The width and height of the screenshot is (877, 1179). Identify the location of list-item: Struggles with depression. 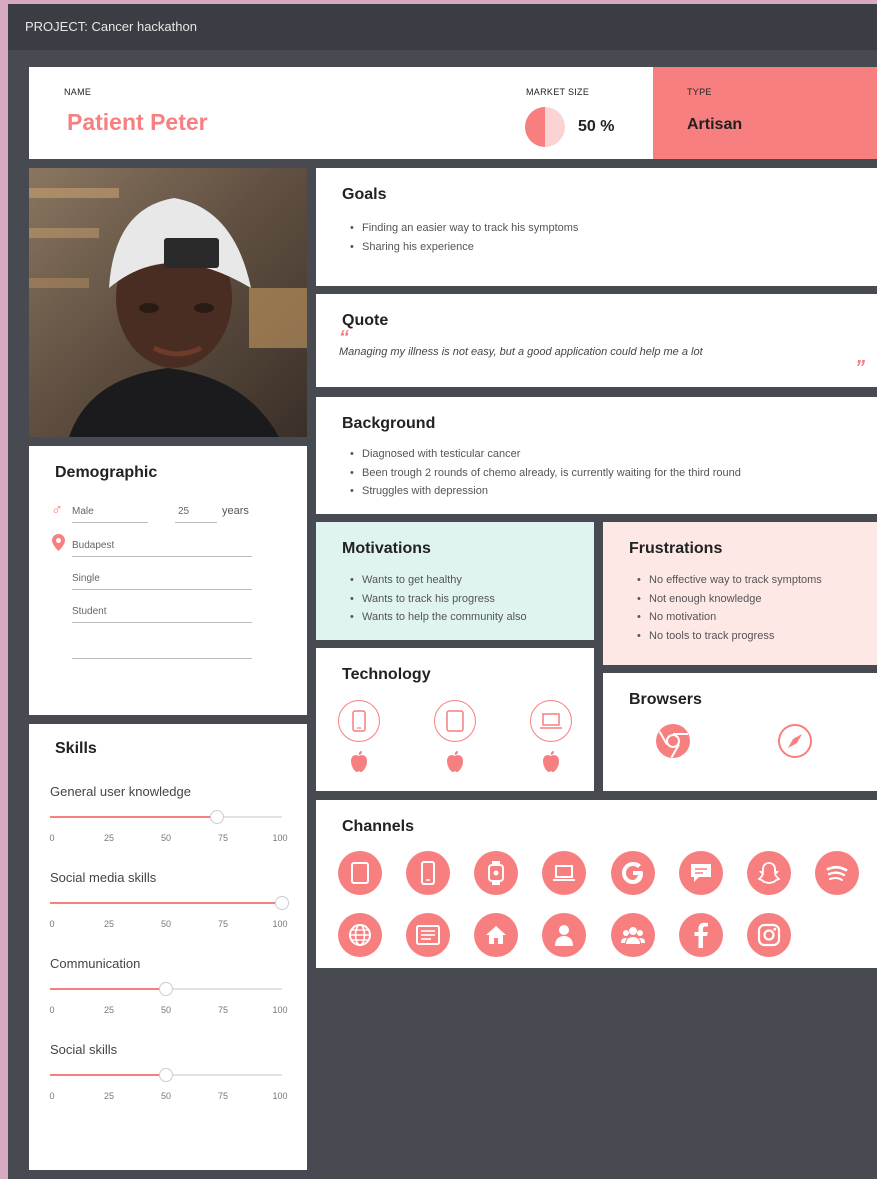
(540, 491).